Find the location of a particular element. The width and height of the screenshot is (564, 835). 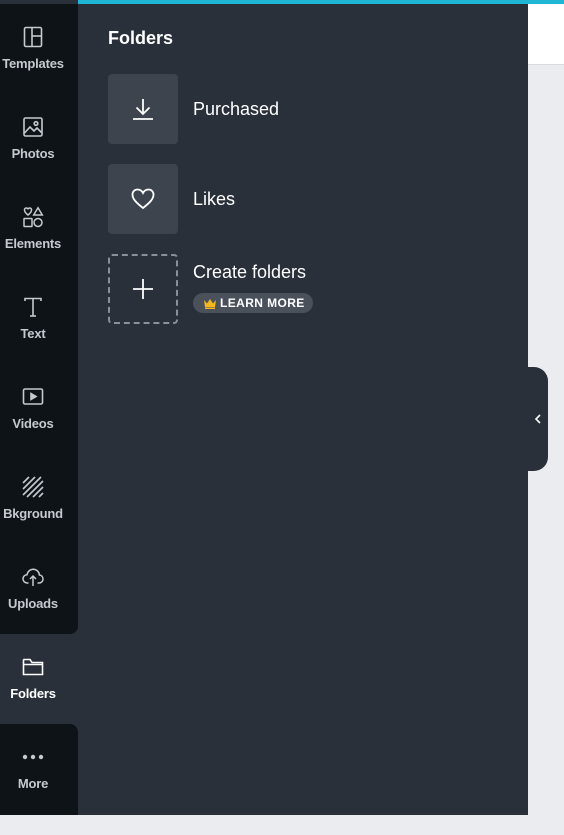

sidebar-item-elements: Elements is located at coordinates (39, 250).